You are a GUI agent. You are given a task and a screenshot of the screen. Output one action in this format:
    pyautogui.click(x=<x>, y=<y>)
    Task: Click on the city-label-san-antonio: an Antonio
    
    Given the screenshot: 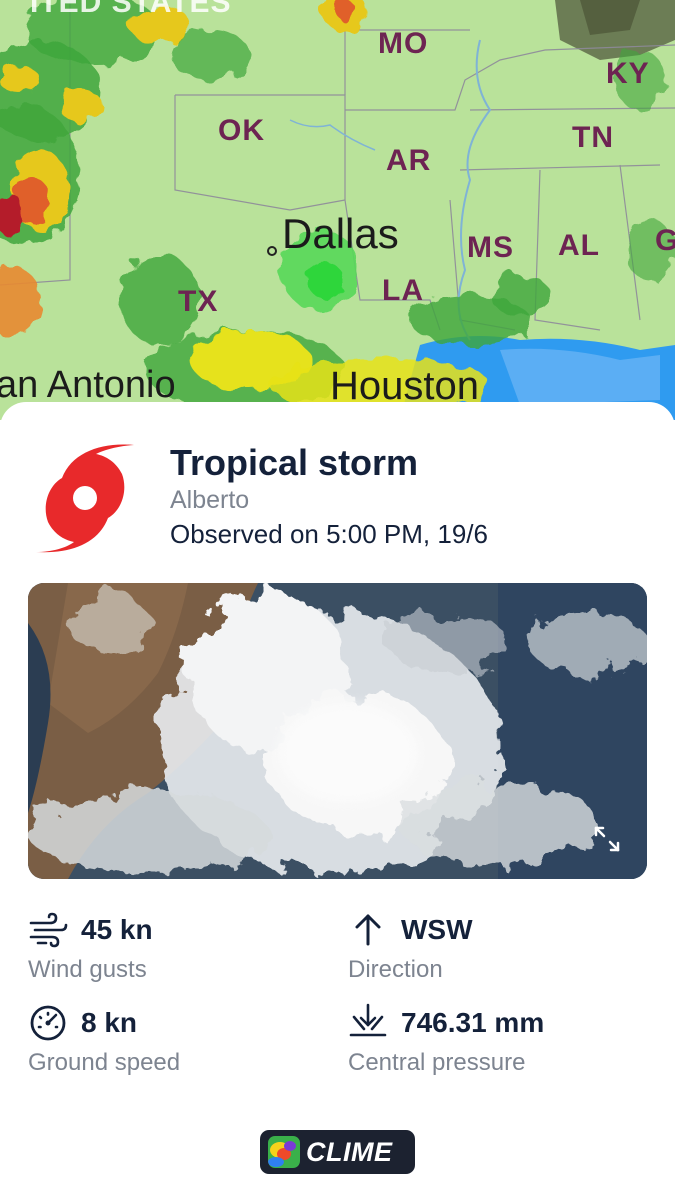 What is the action you would take?
    pyautogui.click(x=88, y=385)
    